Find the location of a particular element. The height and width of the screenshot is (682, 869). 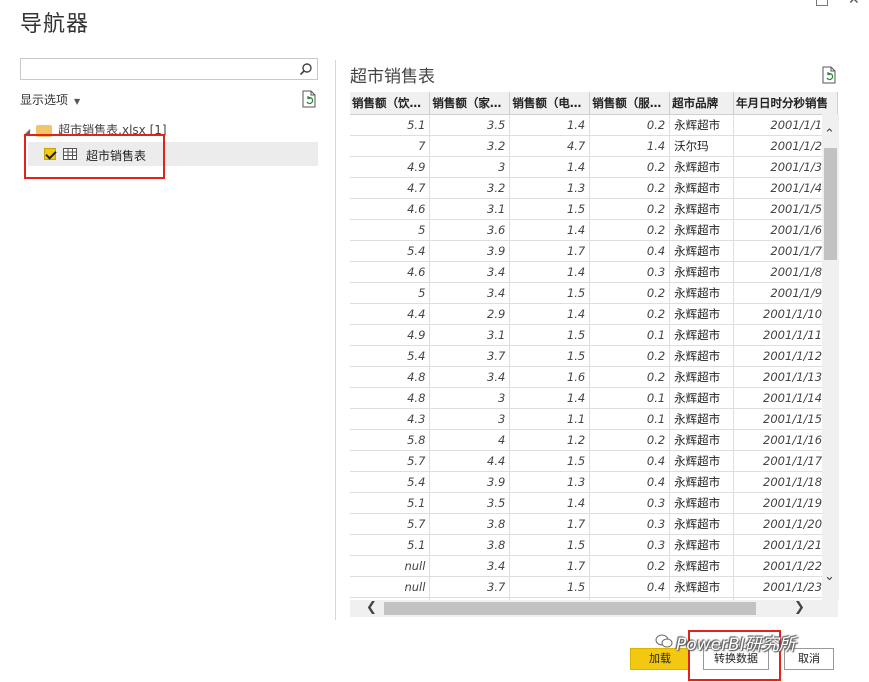

table-row: null 3.4 1.7 0.2 永辉超市 2001/1/22 0 is located at coordinates (594, 566).